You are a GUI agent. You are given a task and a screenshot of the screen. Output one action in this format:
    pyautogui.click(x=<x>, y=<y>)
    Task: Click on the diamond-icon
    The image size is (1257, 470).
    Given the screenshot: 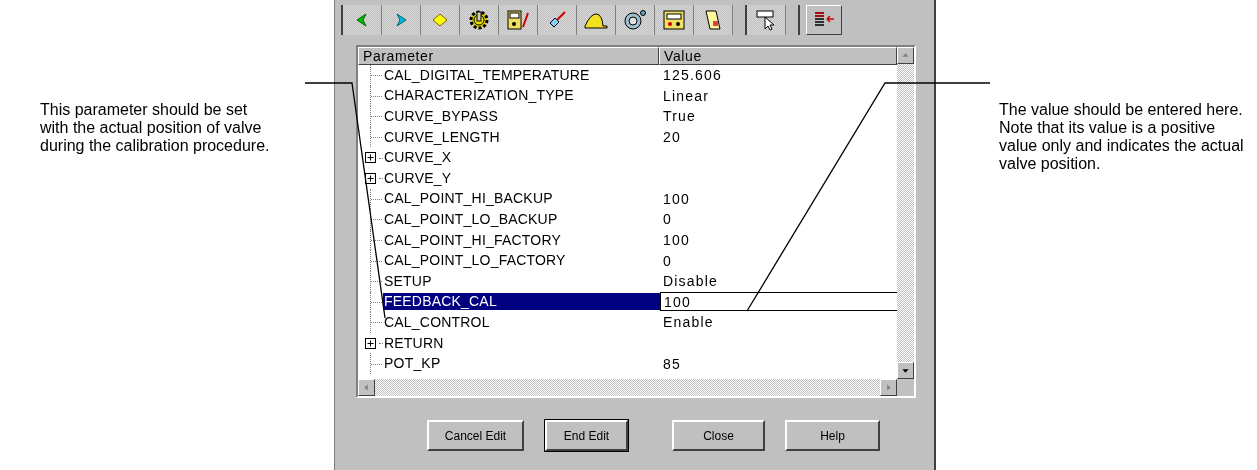 What is the action you would take?
    pyautogui.click(x=440, y=20)
    